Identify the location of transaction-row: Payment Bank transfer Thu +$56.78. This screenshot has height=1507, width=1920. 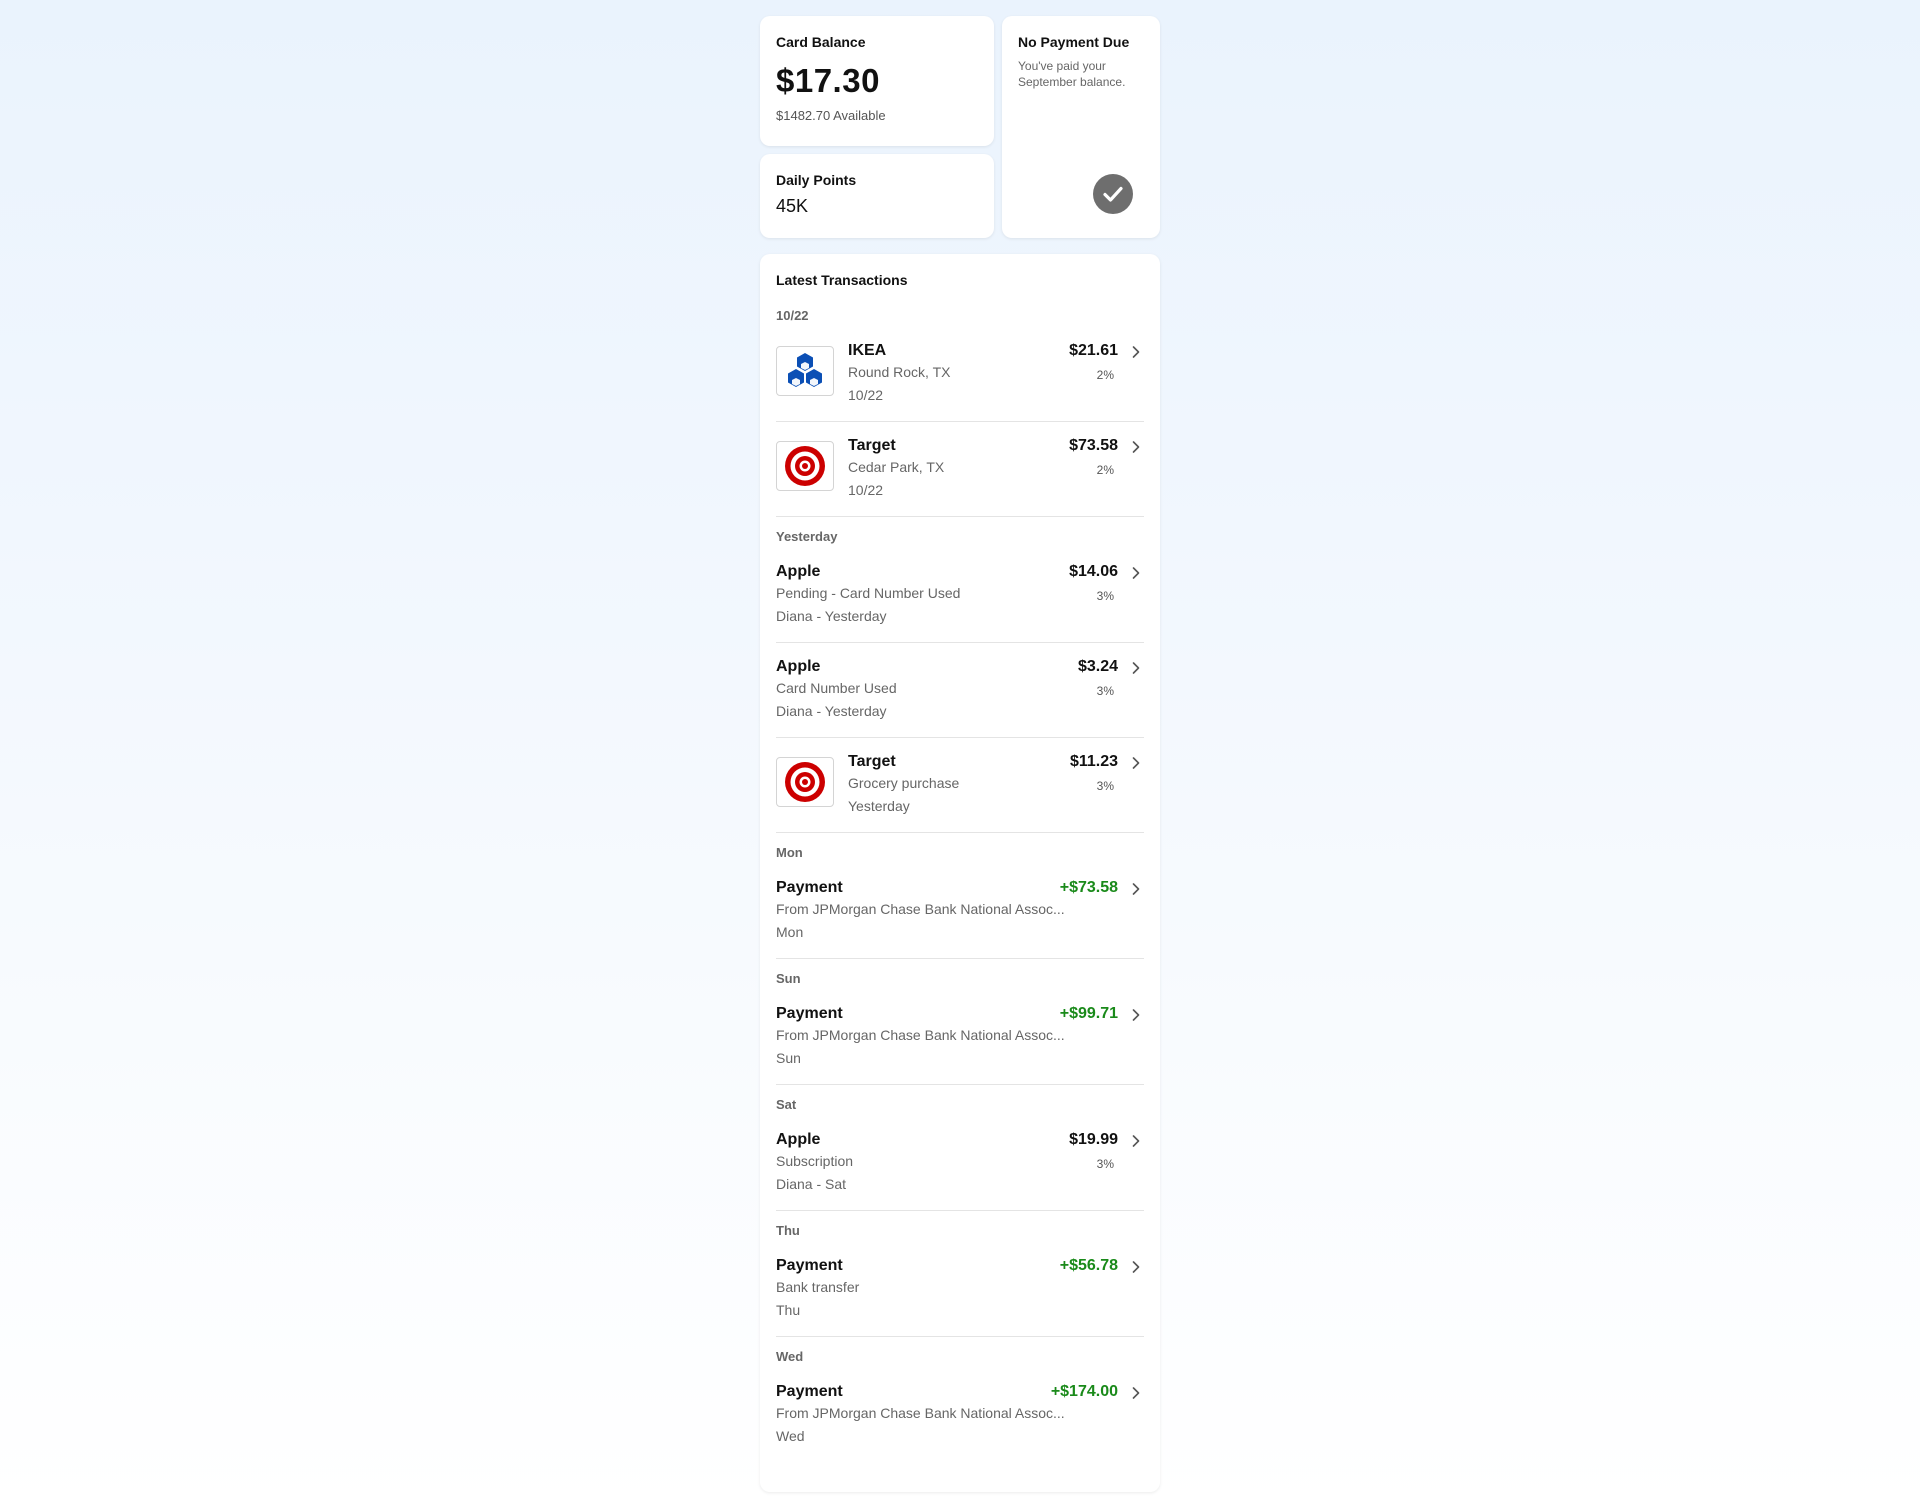
(960, 1289).